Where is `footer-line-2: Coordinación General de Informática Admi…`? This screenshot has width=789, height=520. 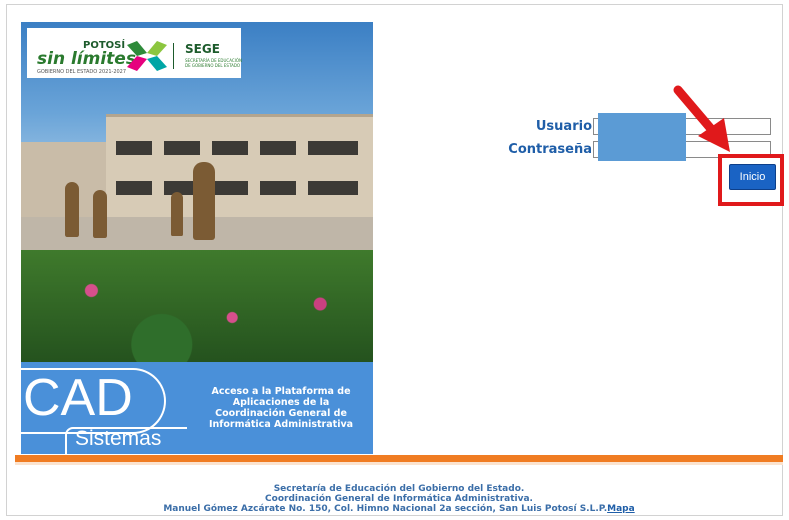
footer-line-2: Coordinación General de Informática Admi… is located at coordinates (399, 499).